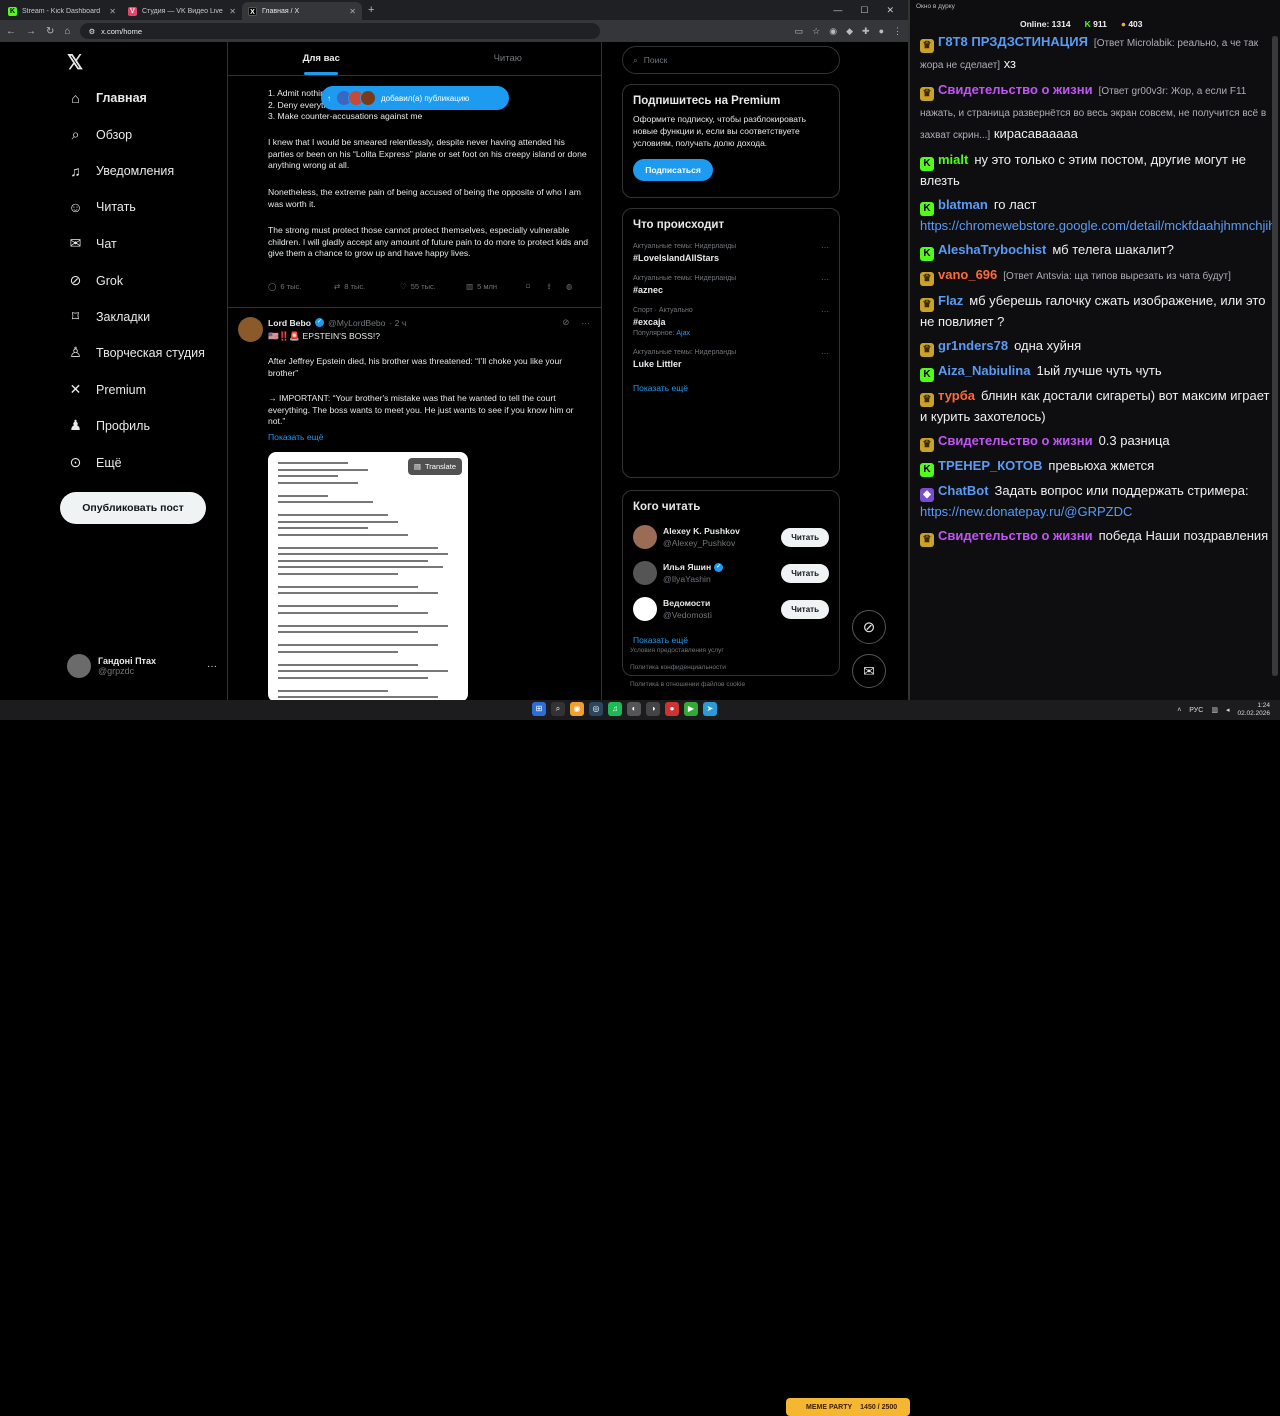 The height and width of the screenshot is (1416, 1280). I want to click on post-author: Lord Bebo, so click(289, 323).